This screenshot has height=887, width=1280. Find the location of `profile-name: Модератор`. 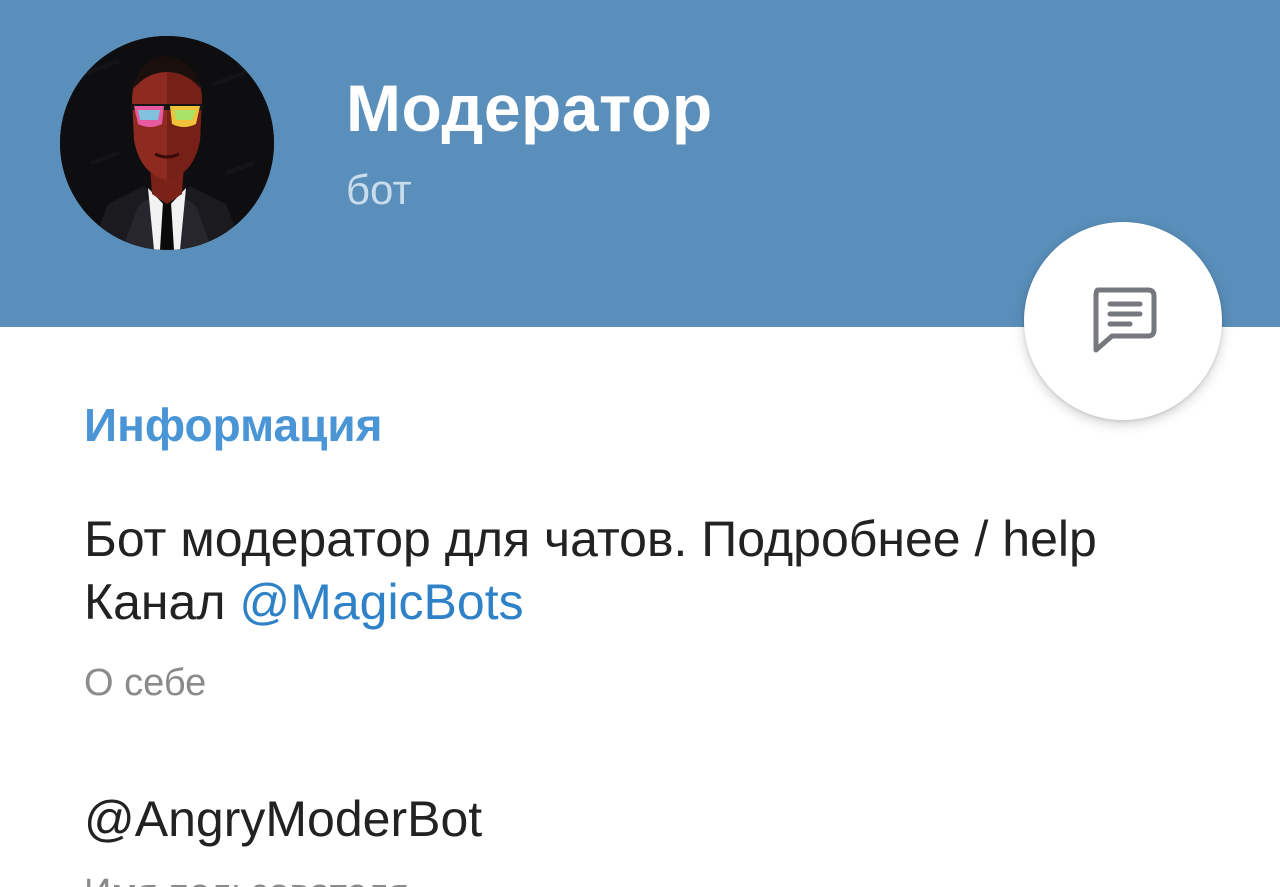

profile-name: Модератор is located at coordinates (529, 108).